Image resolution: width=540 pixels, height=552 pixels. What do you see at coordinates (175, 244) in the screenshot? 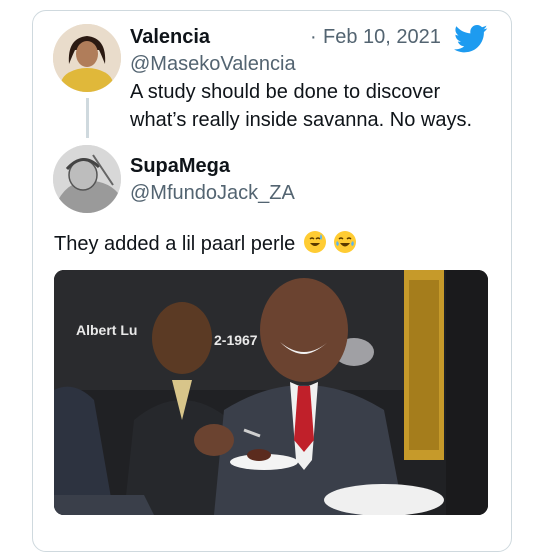
I see `reply-text-content: They added a lil paarl perle` at bounding box center [175, 244].